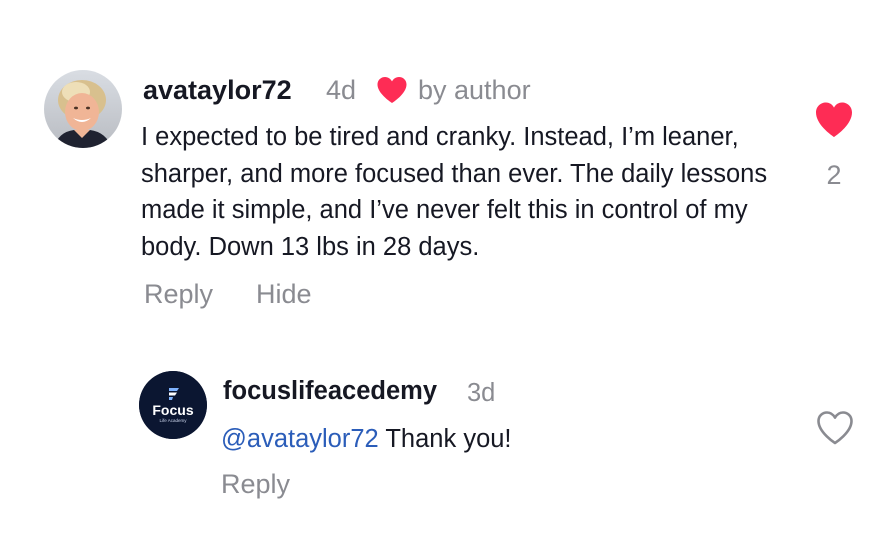 The width and height of the screenshot is (895, 552). What do you see at coordinates (284, 294) in the screenshot?
I see `hide-button: Hide` at bounding box center [284, 294].